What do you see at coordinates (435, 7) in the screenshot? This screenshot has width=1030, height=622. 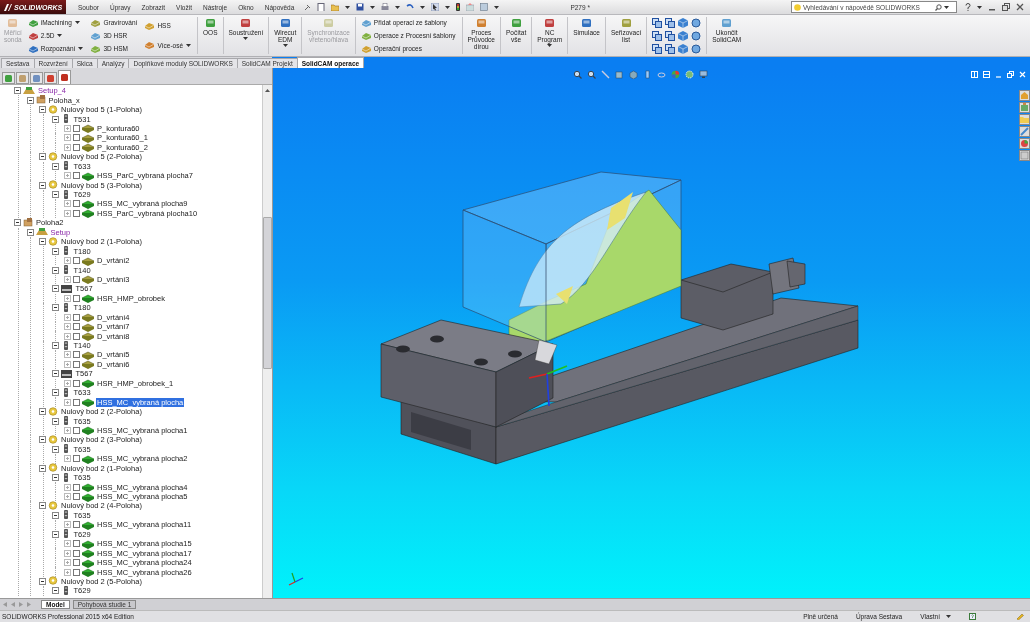 I see `select-arrow-icon` at bounding box center [435, 7].